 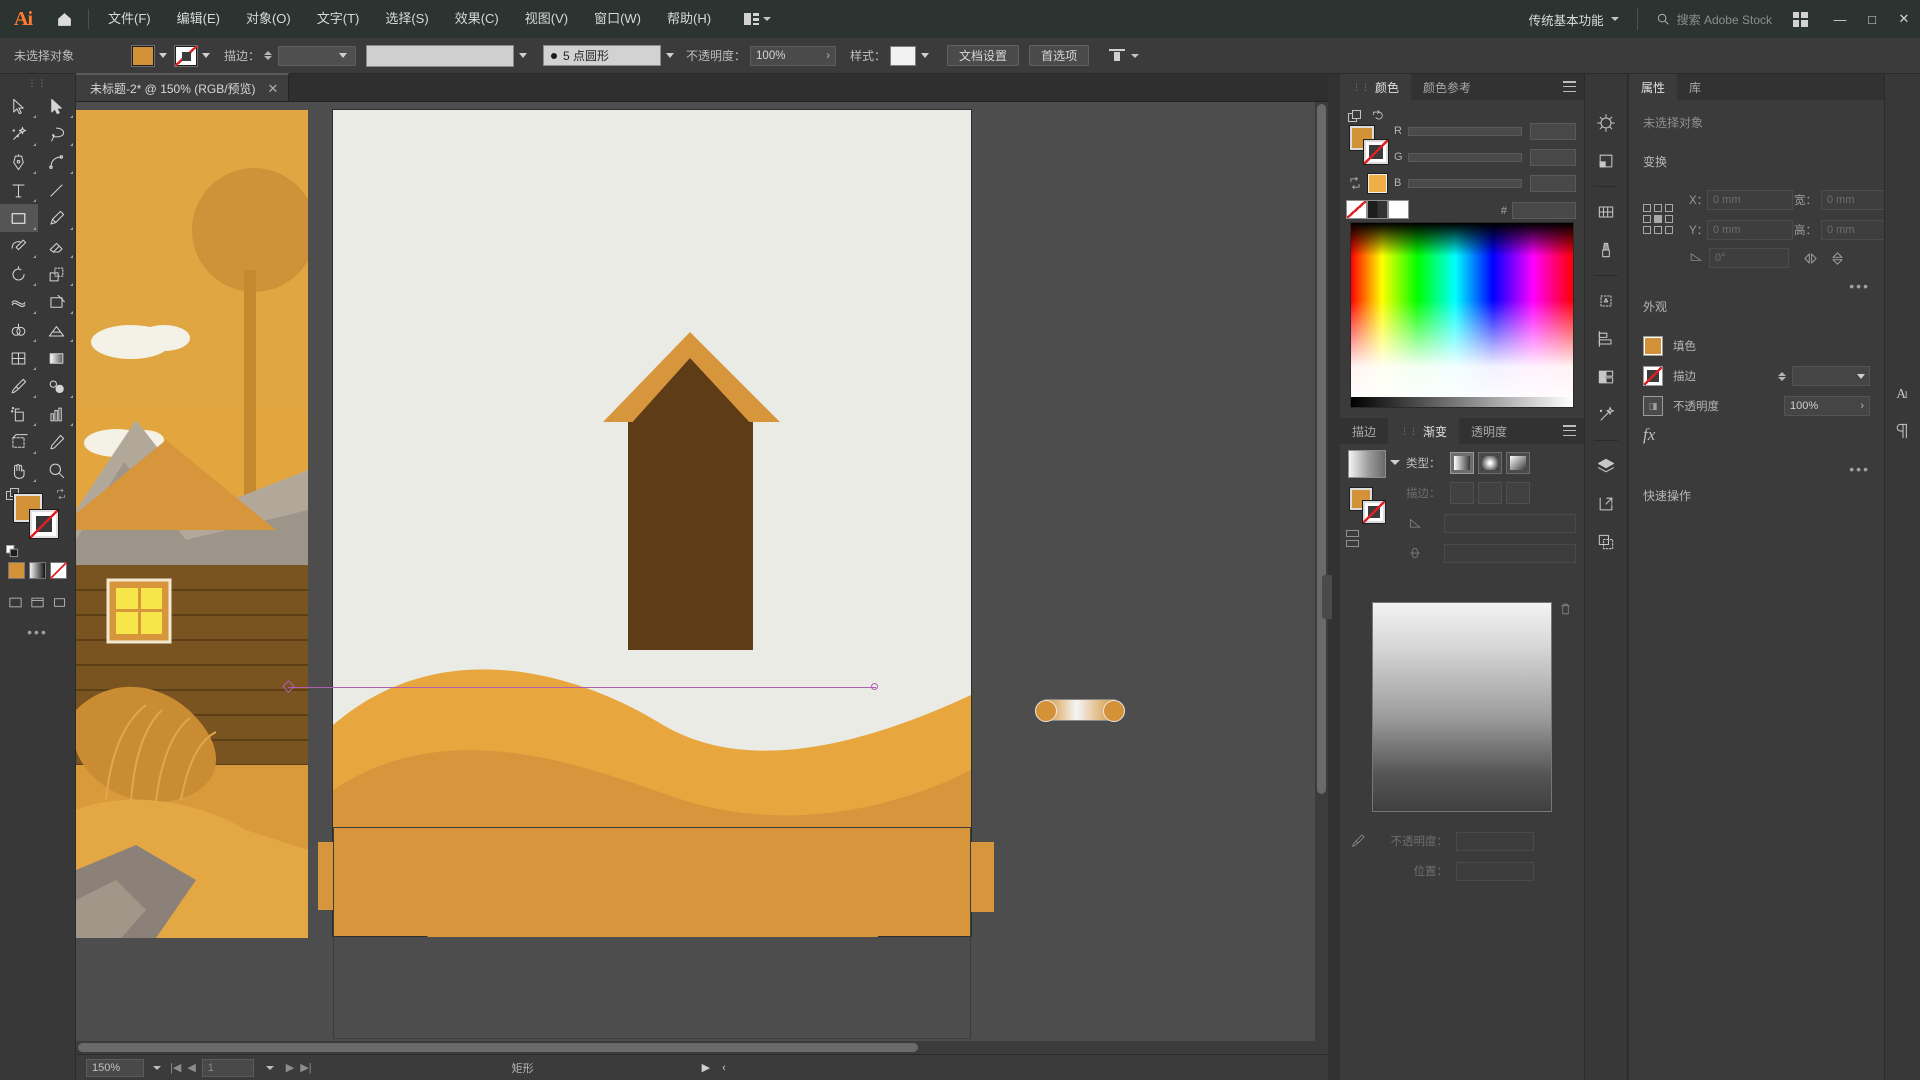 What do you see at coordinates (57, 190) in the screenshot?
I see `line-segment-tool` at bounding box center [57, 190].